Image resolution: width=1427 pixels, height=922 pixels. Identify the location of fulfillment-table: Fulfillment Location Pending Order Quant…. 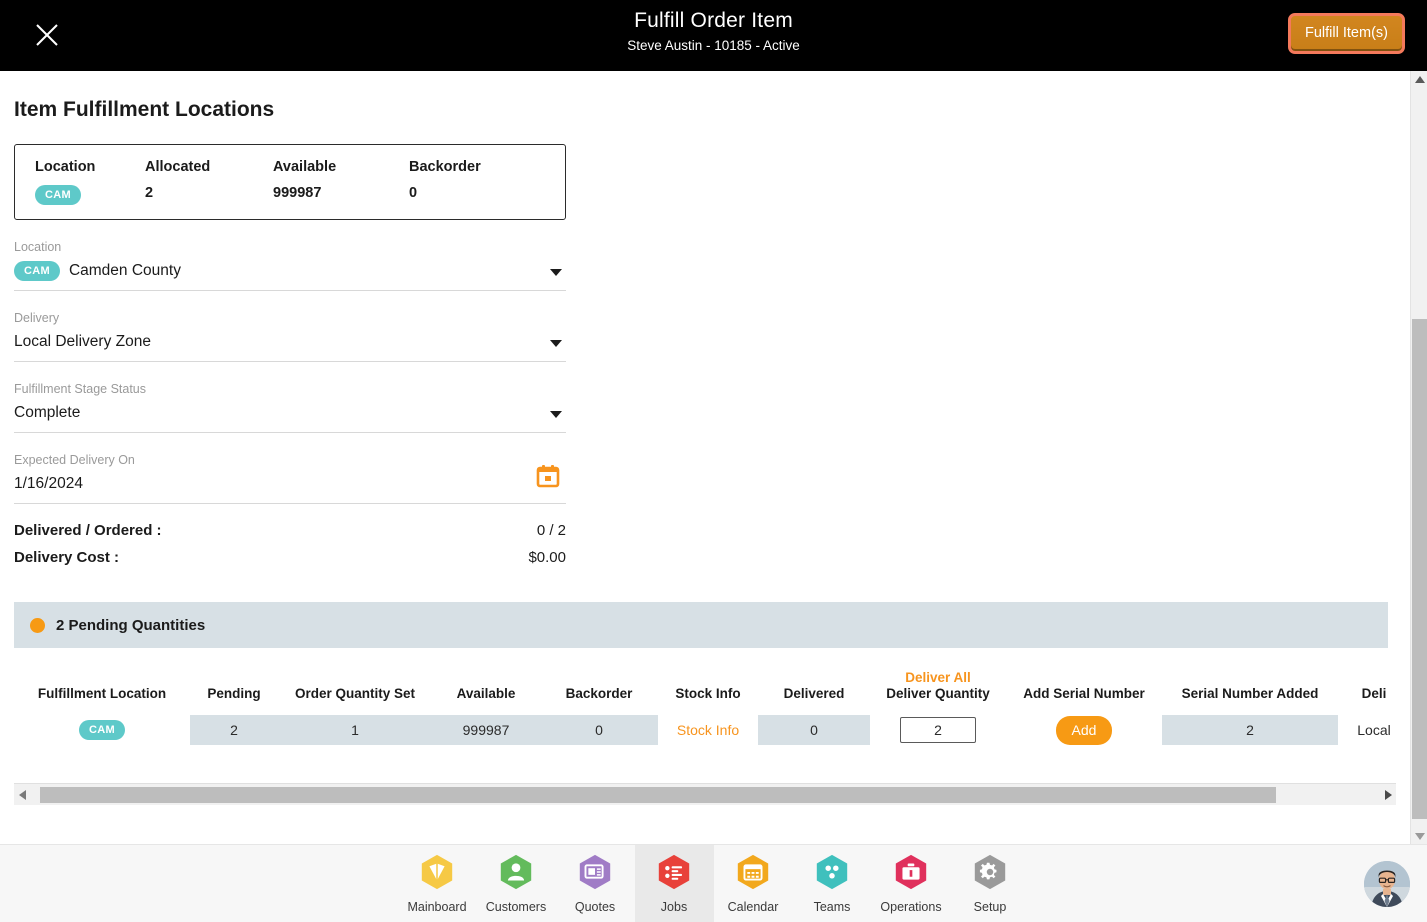
(712, 696).